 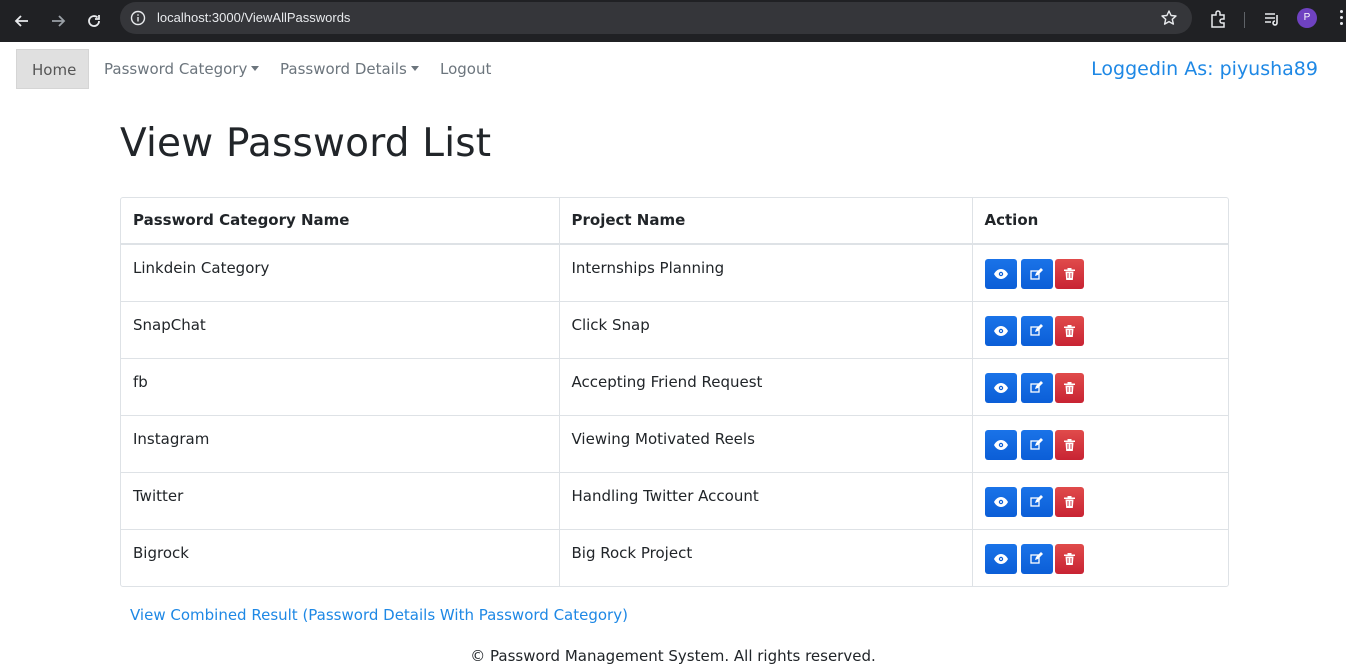 What do you see at coordinates (340, 221) in the screenshot?
I see `header-category-name: Password Category Name` at bounding box center [340, 221].